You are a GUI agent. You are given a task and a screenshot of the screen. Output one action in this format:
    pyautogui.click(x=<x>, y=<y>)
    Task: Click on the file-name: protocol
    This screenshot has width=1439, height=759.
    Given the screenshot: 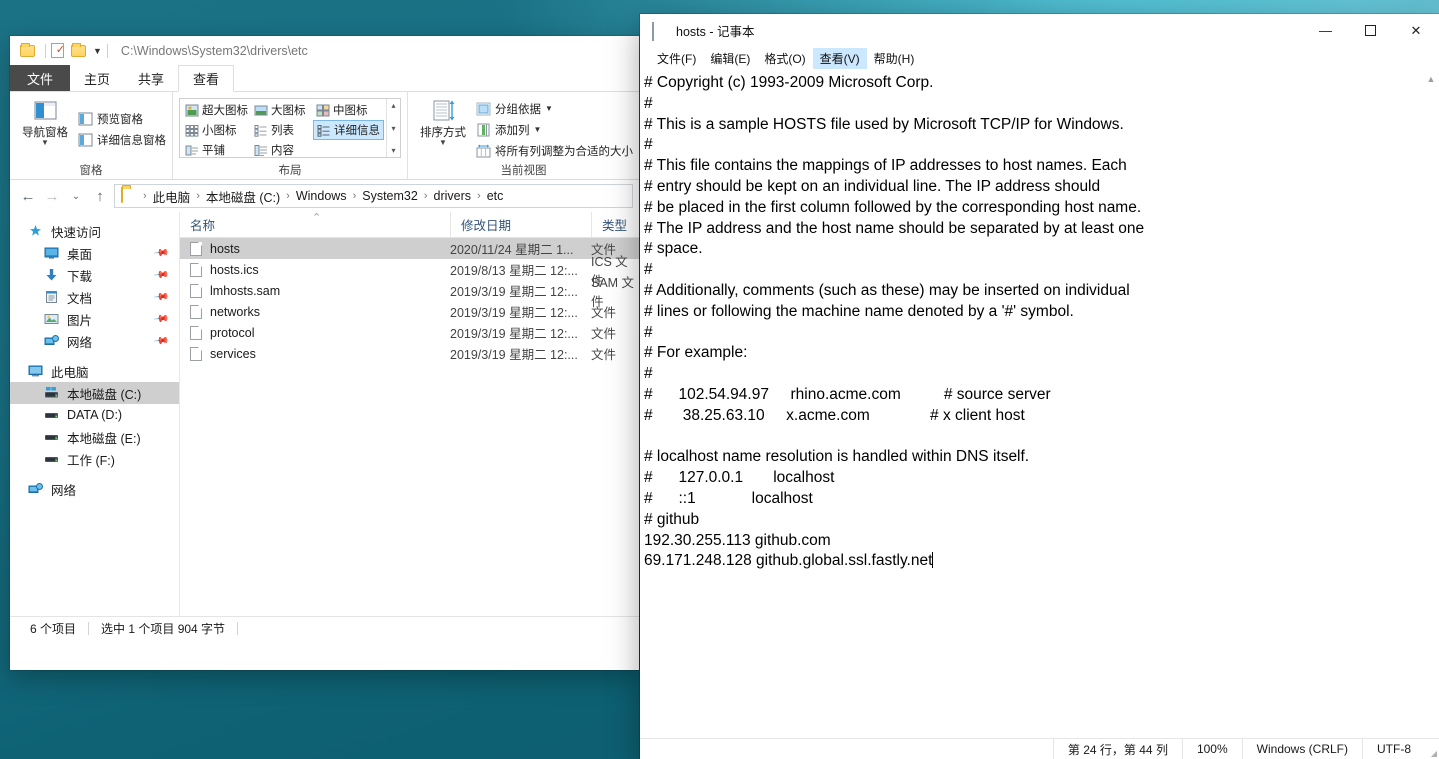 What is the action you would take?
    pyautogui.click(x=232, y=332)
    